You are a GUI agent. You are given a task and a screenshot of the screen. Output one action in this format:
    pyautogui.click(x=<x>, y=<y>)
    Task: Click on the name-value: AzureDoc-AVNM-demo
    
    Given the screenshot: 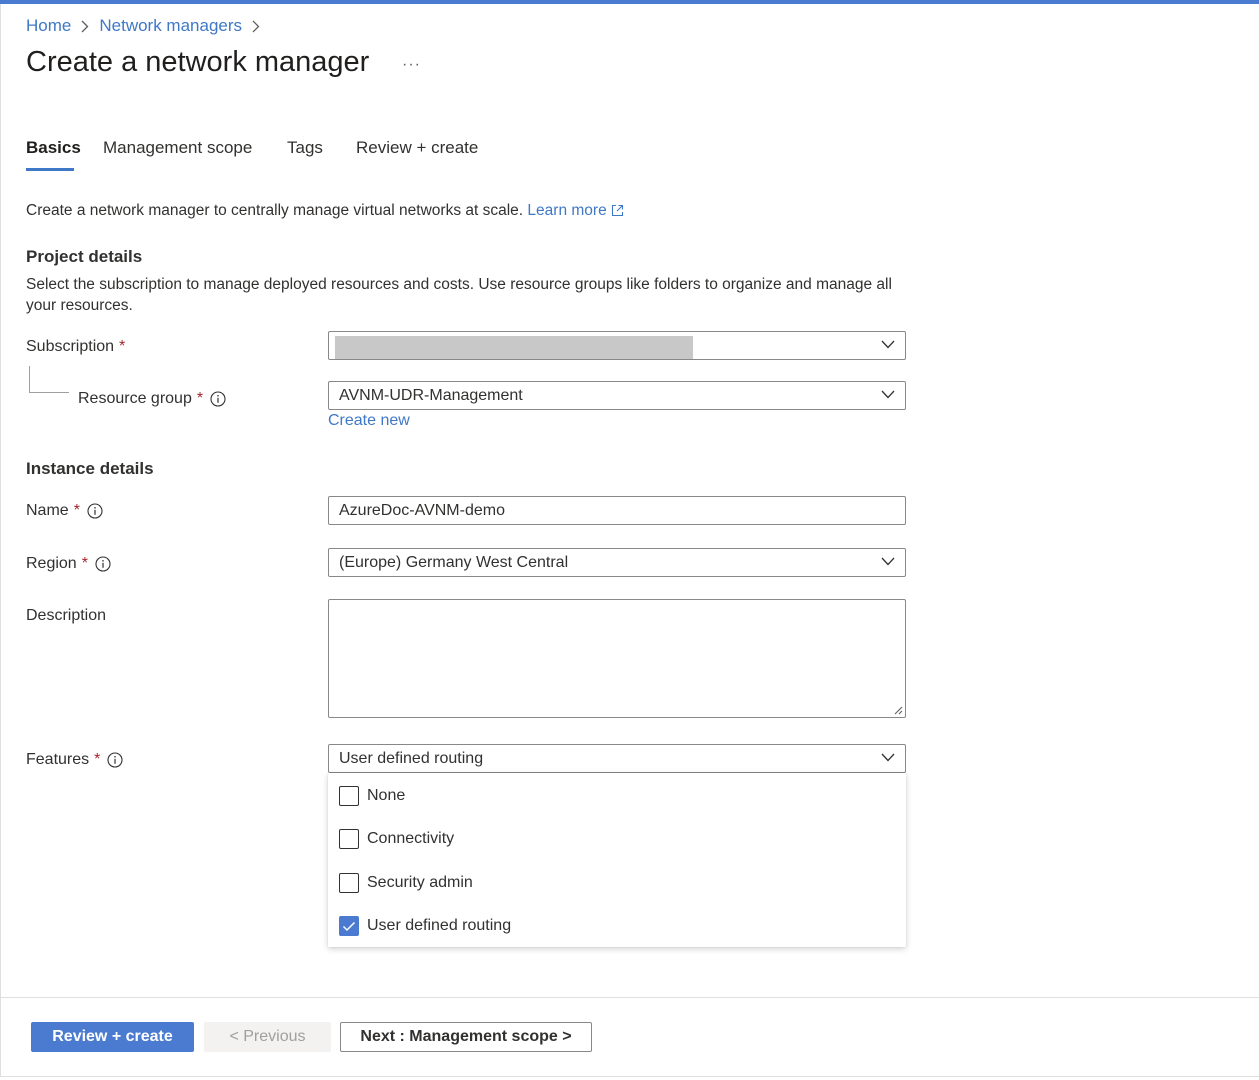 What is the action you would take?
    pyautogui.click(x=422, y=510)
    